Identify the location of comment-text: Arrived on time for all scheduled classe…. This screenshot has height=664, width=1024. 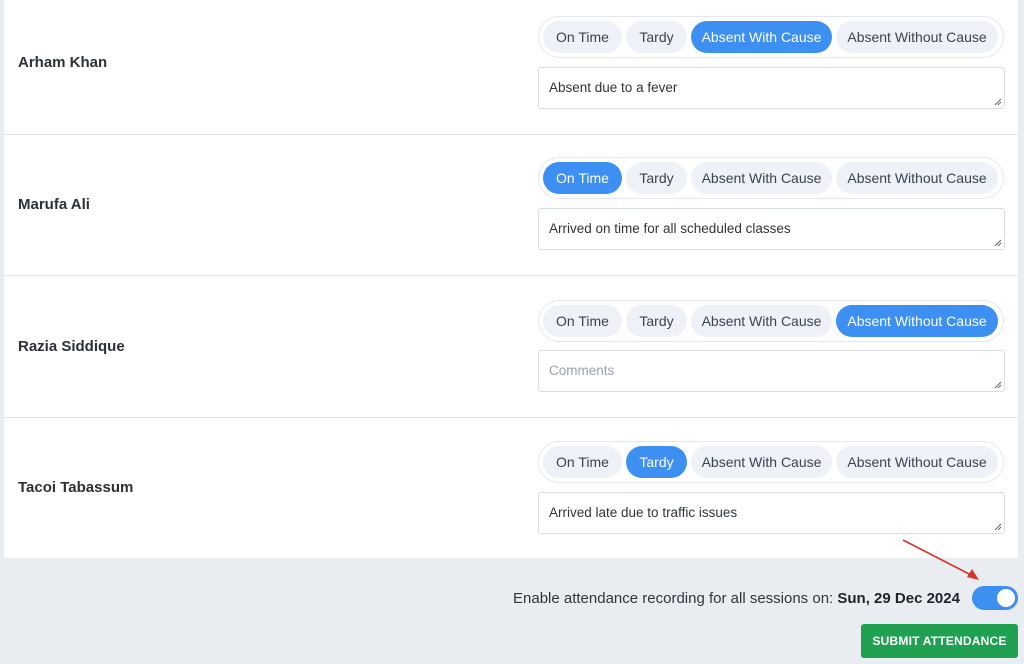
(670, 228).